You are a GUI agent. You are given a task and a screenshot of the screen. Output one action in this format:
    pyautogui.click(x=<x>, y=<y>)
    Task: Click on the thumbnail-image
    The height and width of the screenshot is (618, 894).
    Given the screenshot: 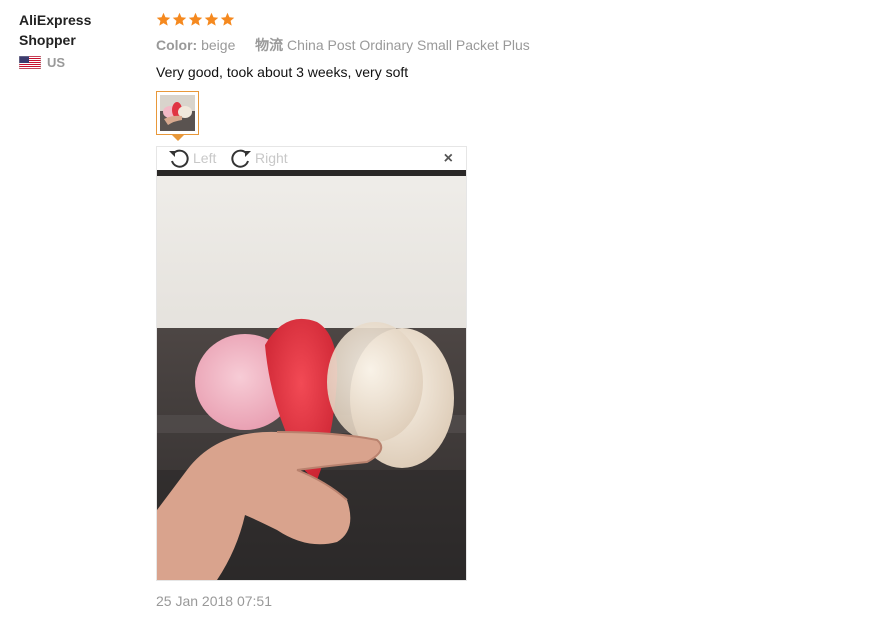 What is the action you would take?
    pyautogui.click(x=177, y=113)
    